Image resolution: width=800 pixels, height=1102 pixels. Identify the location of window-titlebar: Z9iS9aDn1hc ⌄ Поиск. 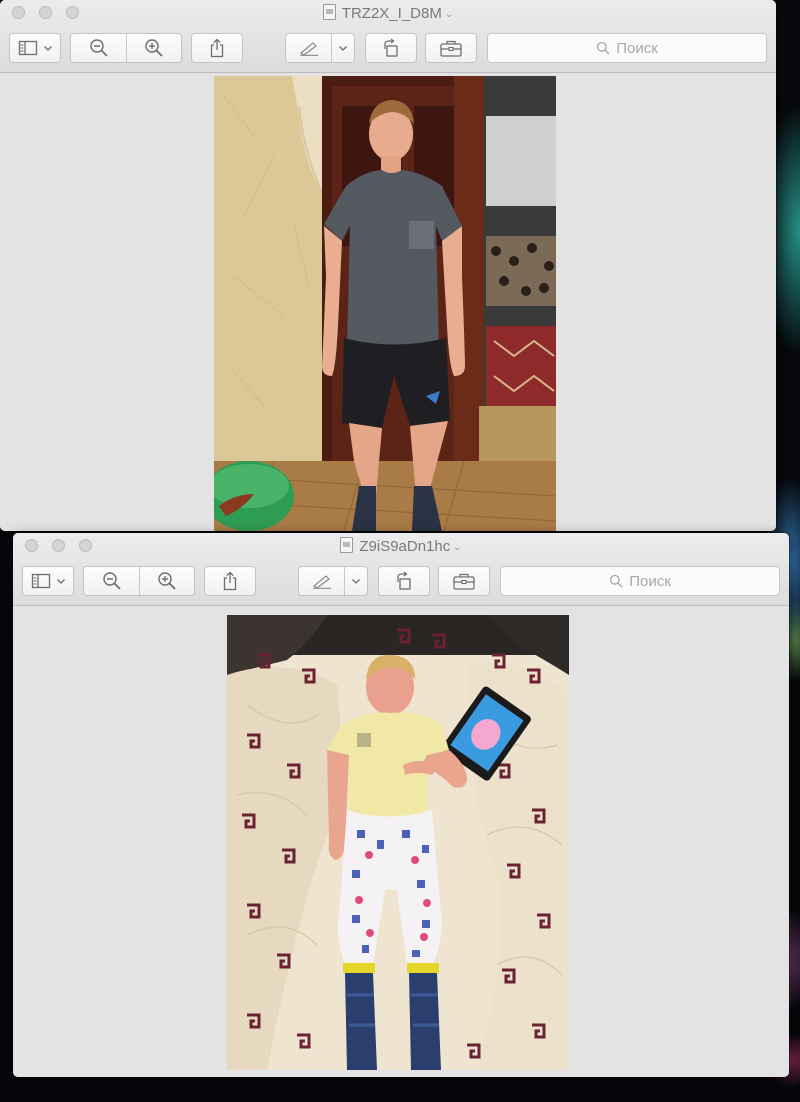
(401, 569).